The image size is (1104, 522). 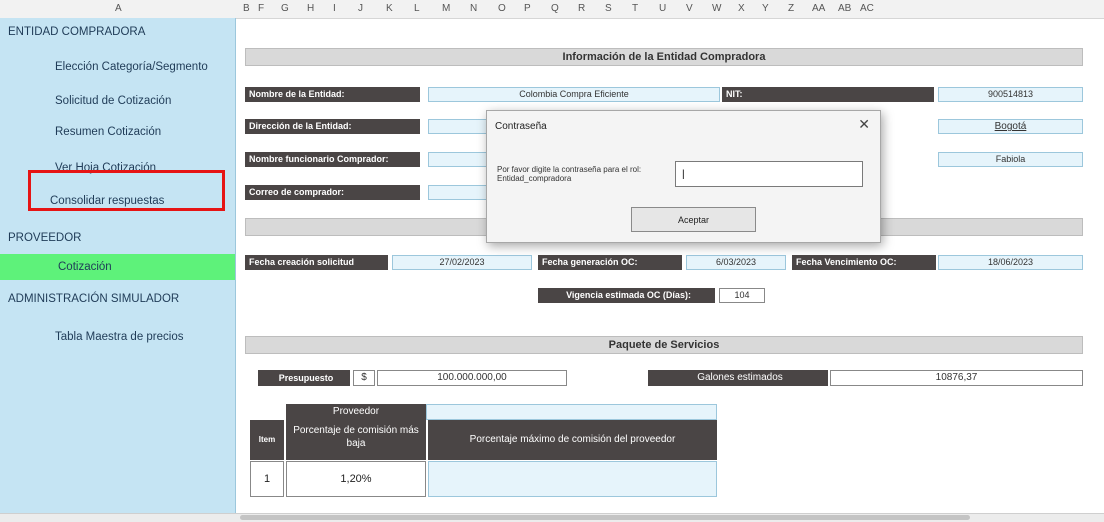 What do you see at coordinates (458, 192) in the screenshot?
I see `field-correo` at bounding box center [458, 192].